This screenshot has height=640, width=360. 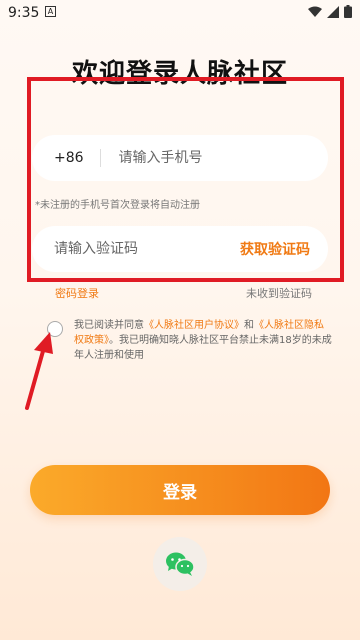 I want to click on agreement-text-2: 和, so click(x=249, y=325).